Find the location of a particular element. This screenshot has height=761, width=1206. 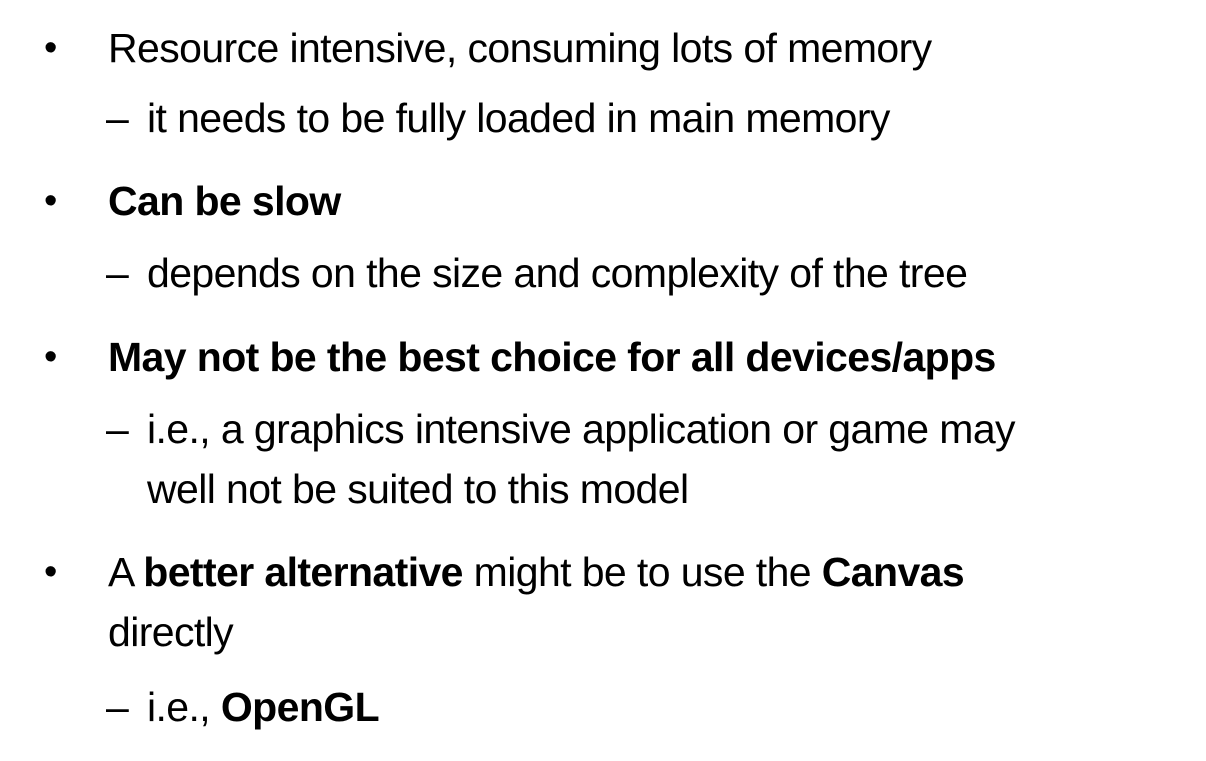

bullet-text-4-emphasis-canvas: Canvas is located at coordinates (893, 572).